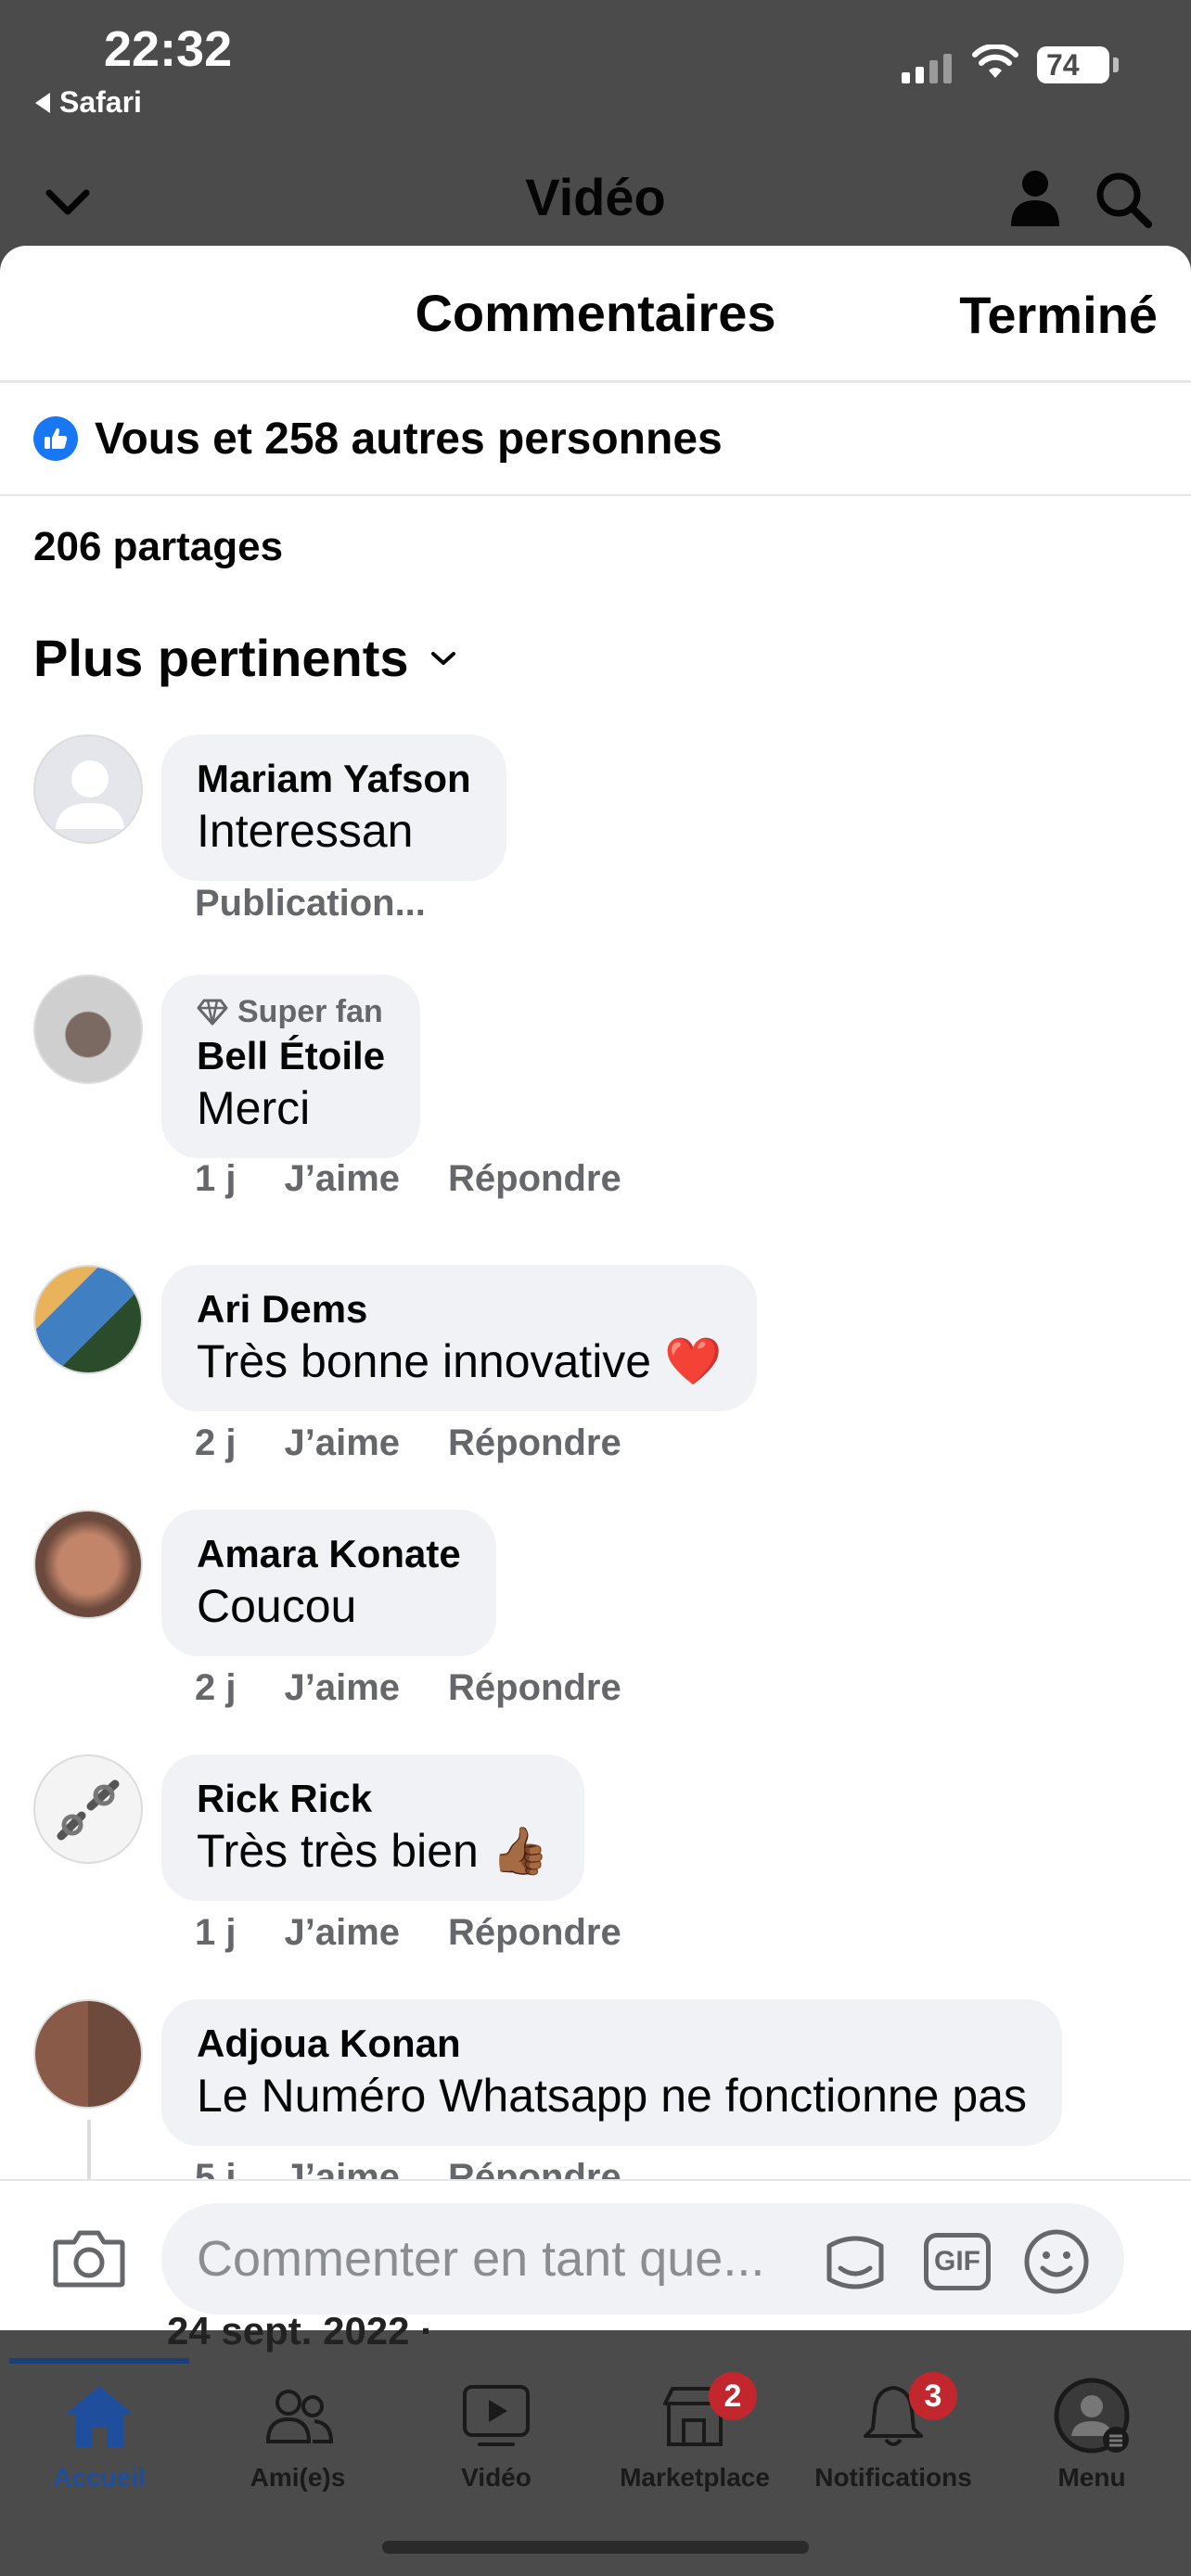 This screenshot has width=1191, height=2576. I want to click on gif-label: GIF, so click(957, 2261).